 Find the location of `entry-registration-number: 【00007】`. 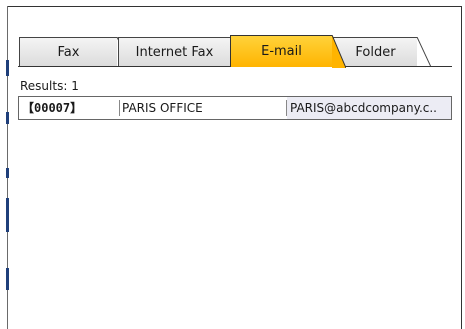

entry-registration-number: 【00007】 is located at coordinates (52, 108).